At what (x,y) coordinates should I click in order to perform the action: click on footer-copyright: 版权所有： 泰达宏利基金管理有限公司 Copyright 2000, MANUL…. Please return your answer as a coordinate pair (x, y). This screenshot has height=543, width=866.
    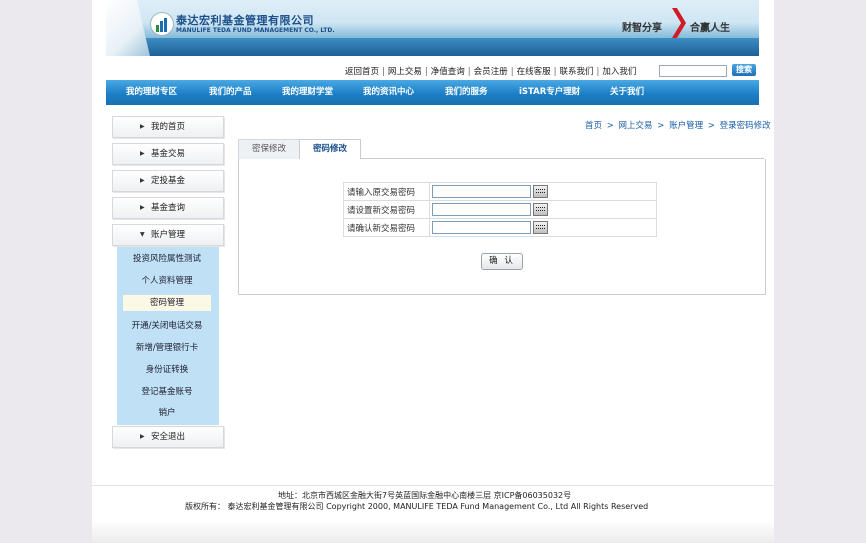
    Looking at the image, I should click on (417, 506).